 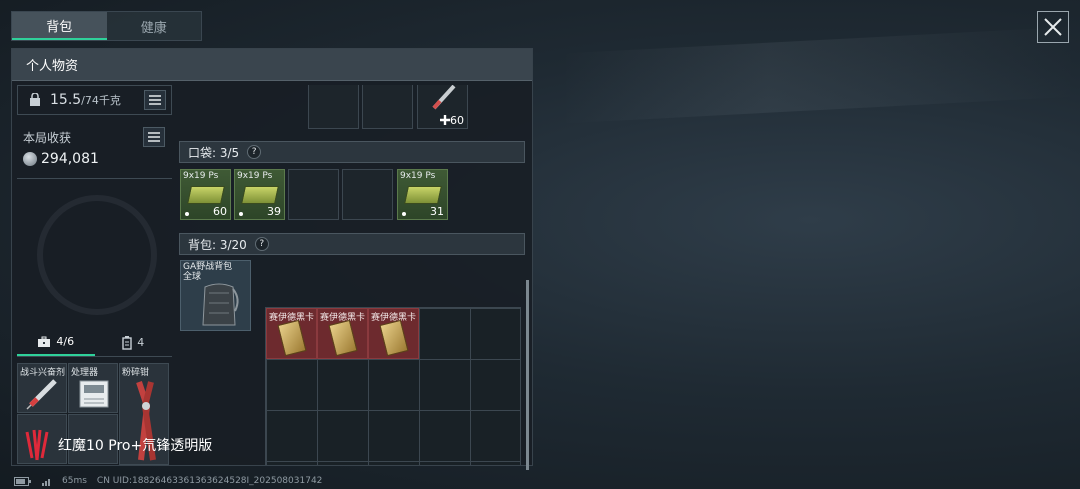 What do you see at coordinates (101, 100) in the screenshot?
I see `weight-max: /74千克` at bounding box center [101, 100].